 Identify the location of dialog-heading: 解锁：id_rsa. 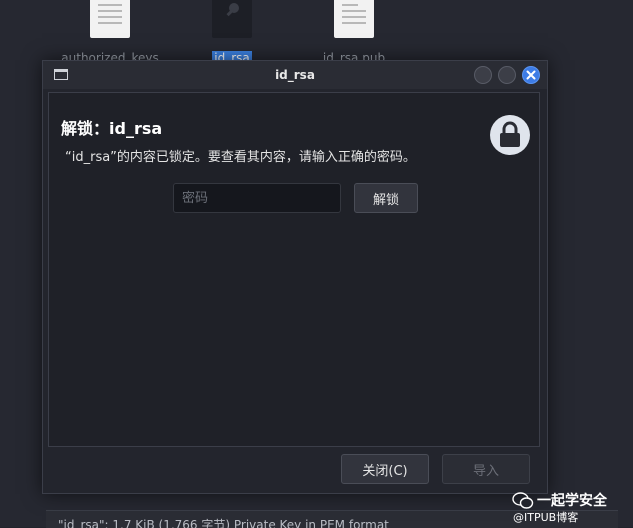
(112, 128).